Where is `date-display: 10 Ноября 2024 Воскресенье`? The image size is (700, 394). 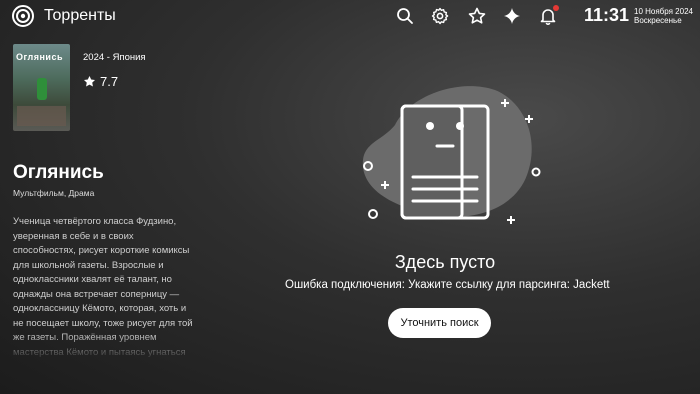 date-display: 10 Ноября 2024 Воскресенье is located at coordinates (663, 16).